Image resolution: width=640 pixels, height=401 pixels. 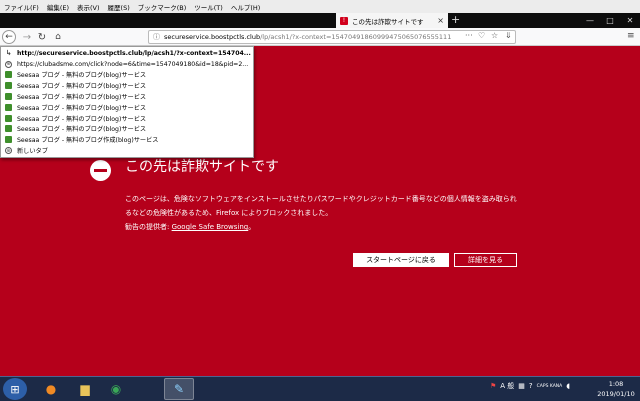 What do you see at coordinates (481, 35) in the screenshot?
I see `pocket-icon: ♡` at bounding box center [481, 35].